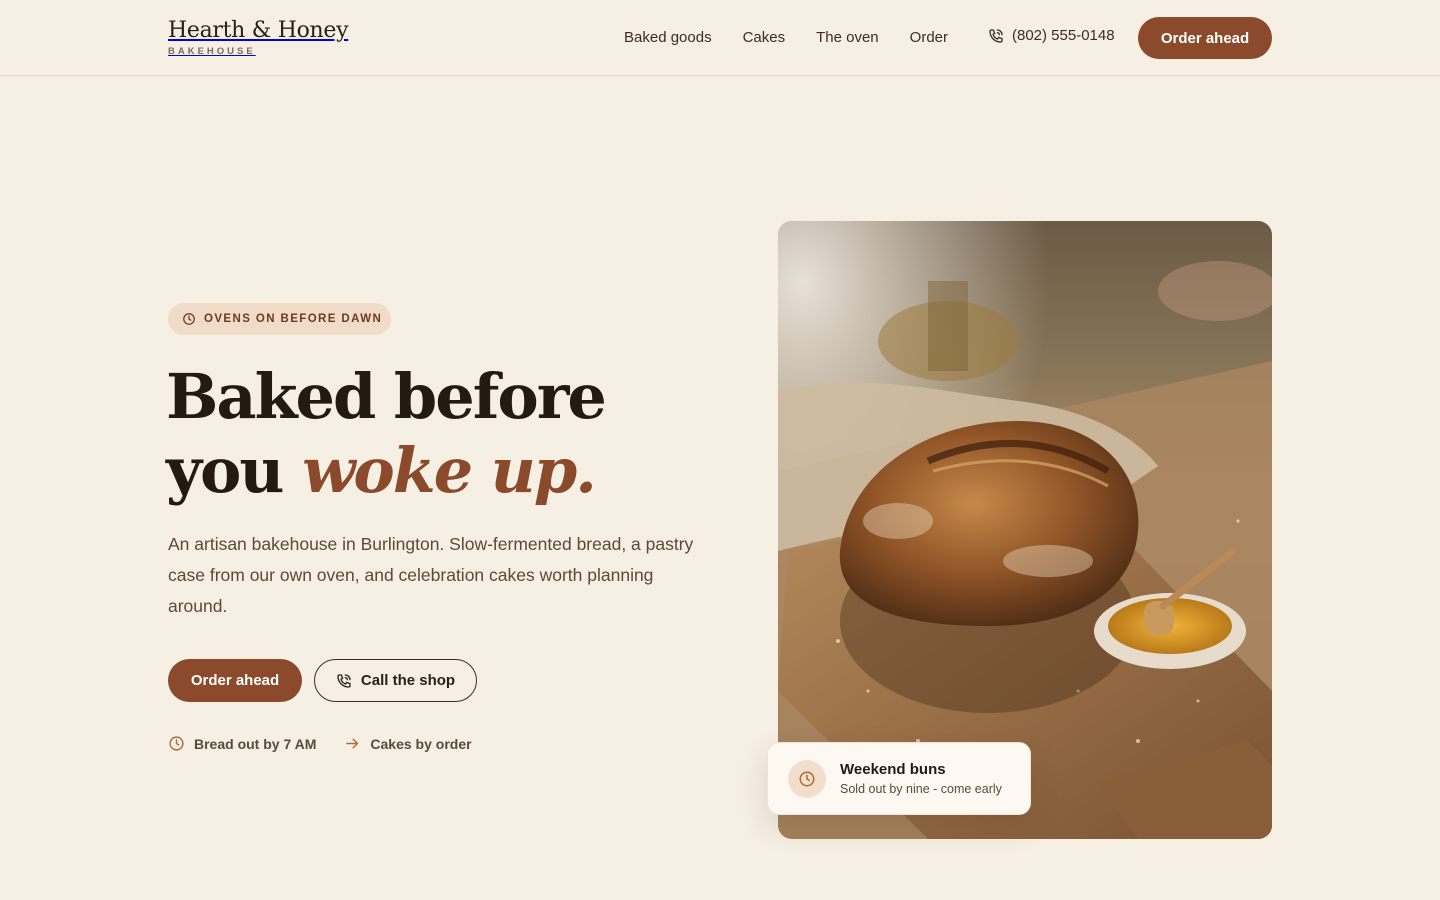  I want to click on brand-logo: Hearth & Honey BAKEHOUSE, so click(258, 37).